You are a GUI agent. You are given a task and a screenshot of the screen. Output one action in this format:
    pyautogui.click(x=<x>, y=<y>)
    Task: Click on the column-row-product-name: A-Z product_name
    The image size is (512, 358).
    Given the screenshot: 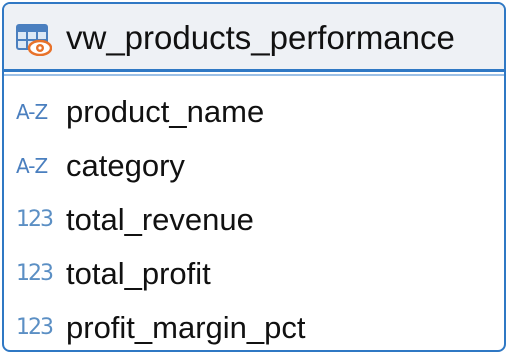 What is the action you would take?
    pyautogui.click(x=254, y=113)
    